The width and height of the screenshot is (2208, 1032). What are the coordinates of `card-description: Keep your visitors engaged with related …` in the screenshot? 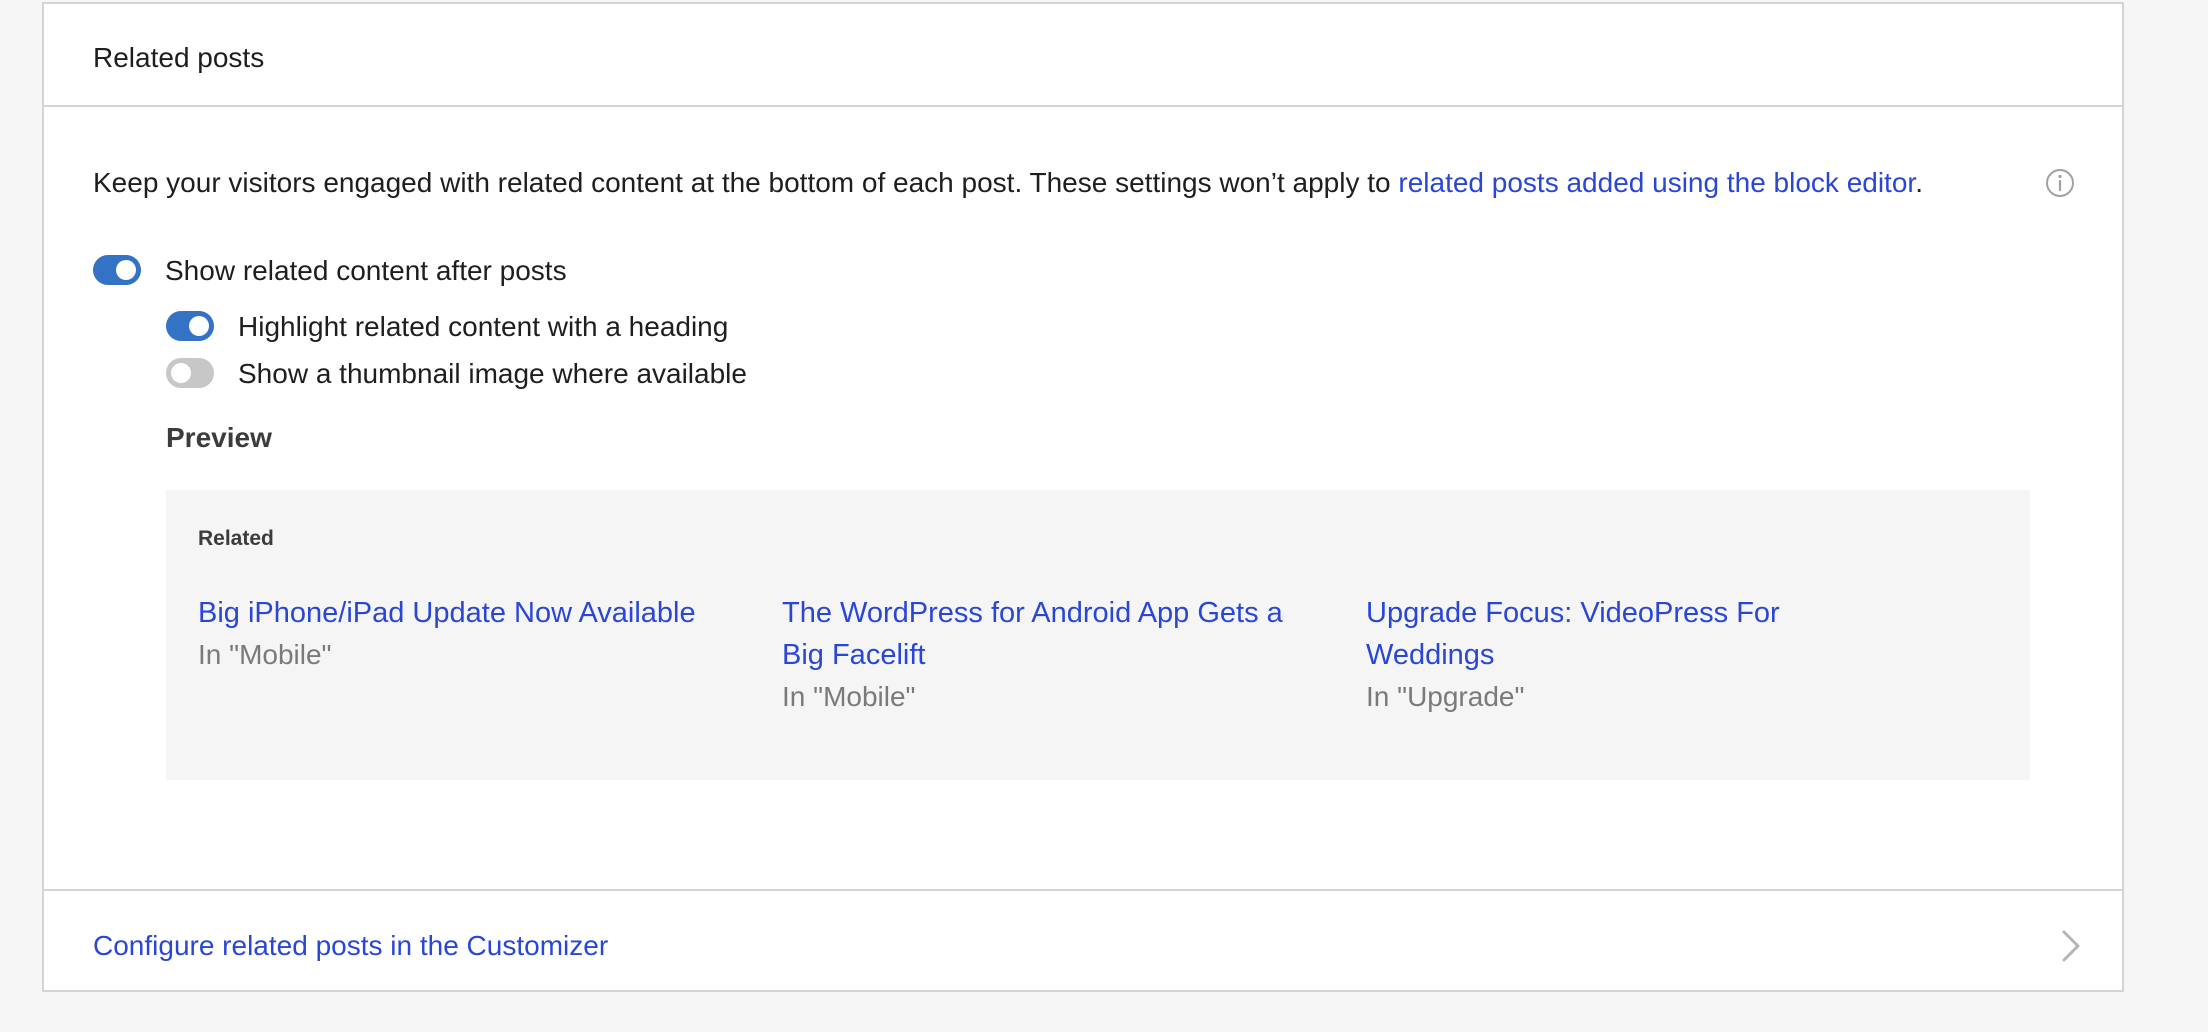 It's located at (1008, 183).